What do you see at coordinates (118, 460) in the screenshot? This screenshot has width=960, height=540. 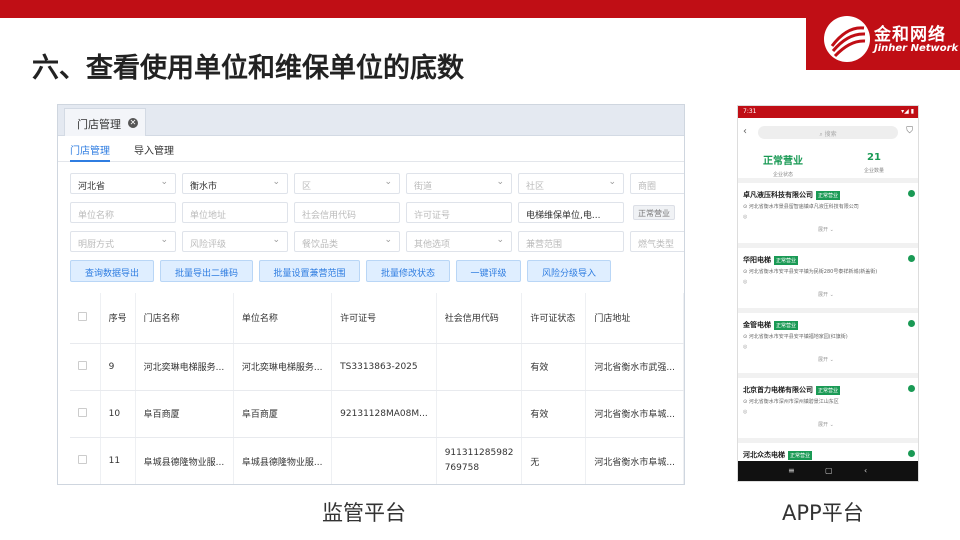 I see `cell-no: 11` at bounding box center [118, 460].